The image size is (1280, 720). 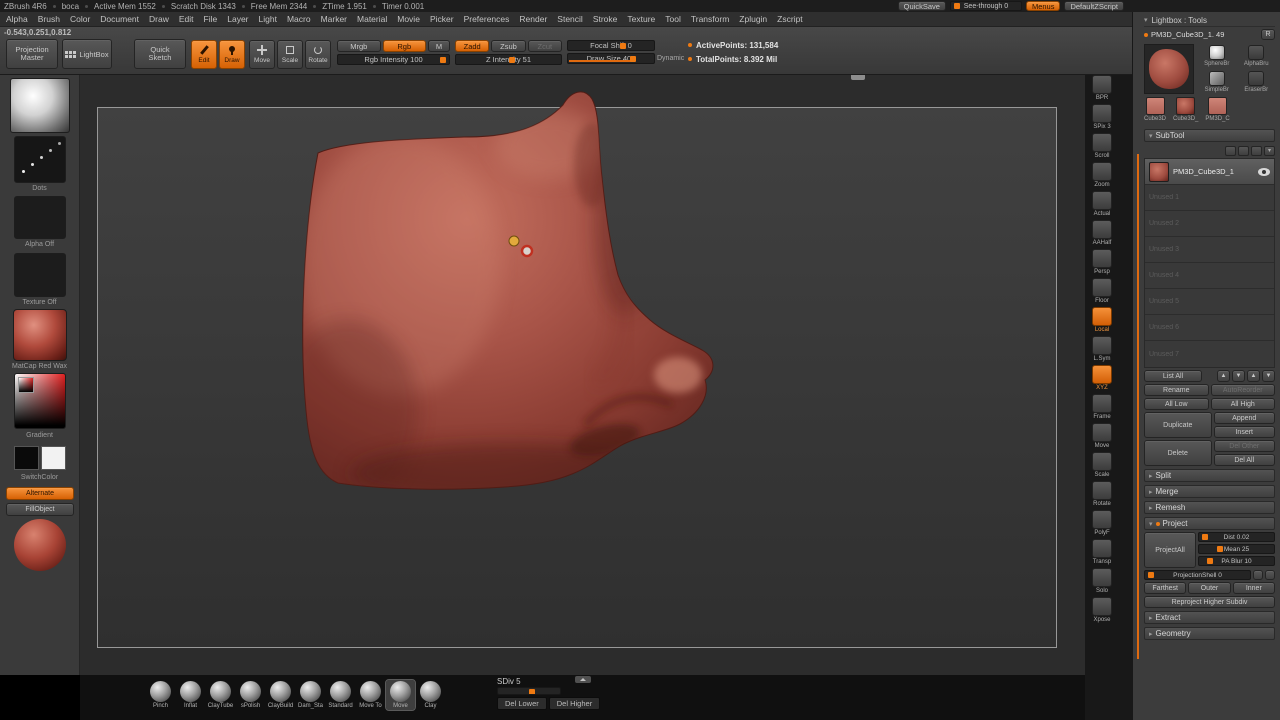 I want to click on remesh-section-header: ▸ Remesh, so click(x=1209, y=507).